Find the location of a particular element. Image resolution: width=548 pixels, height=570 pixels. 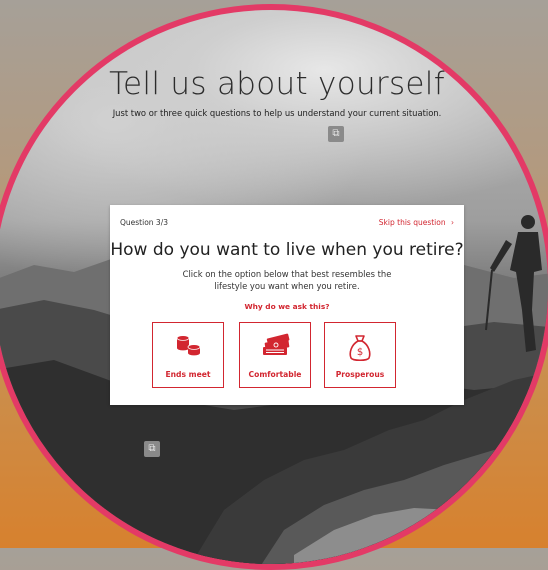

cash-stack-icon is located at coordinates (275, 347).